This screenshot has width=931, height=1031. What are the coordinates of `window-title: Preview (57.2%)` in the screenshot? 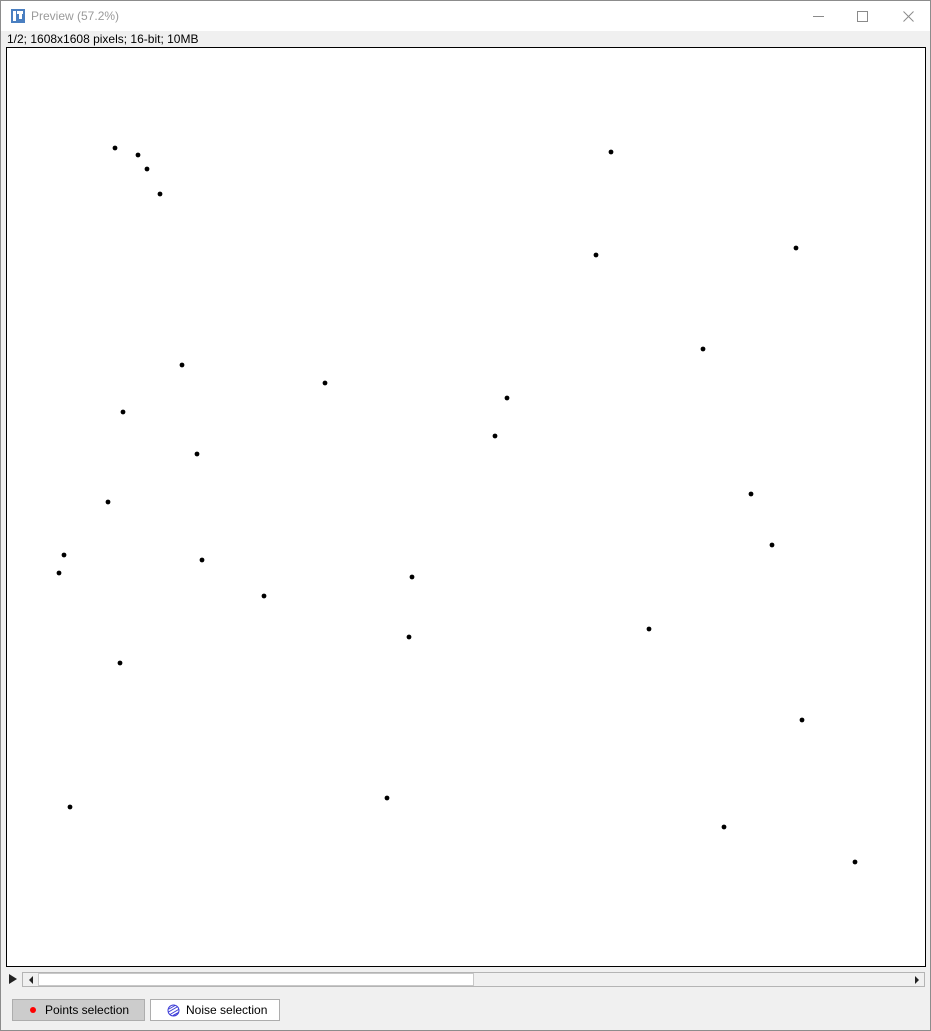 It's located at (75, 16).